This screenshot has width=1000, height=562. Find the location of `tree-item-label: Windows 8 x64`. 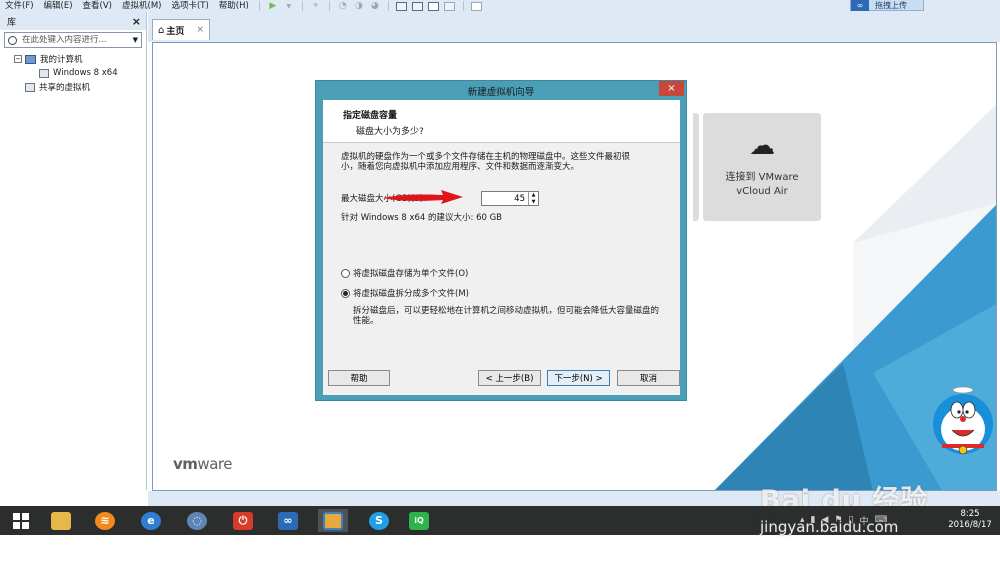

tree-item-label: Windows 8 x64 is located at coordinates (85, 73).